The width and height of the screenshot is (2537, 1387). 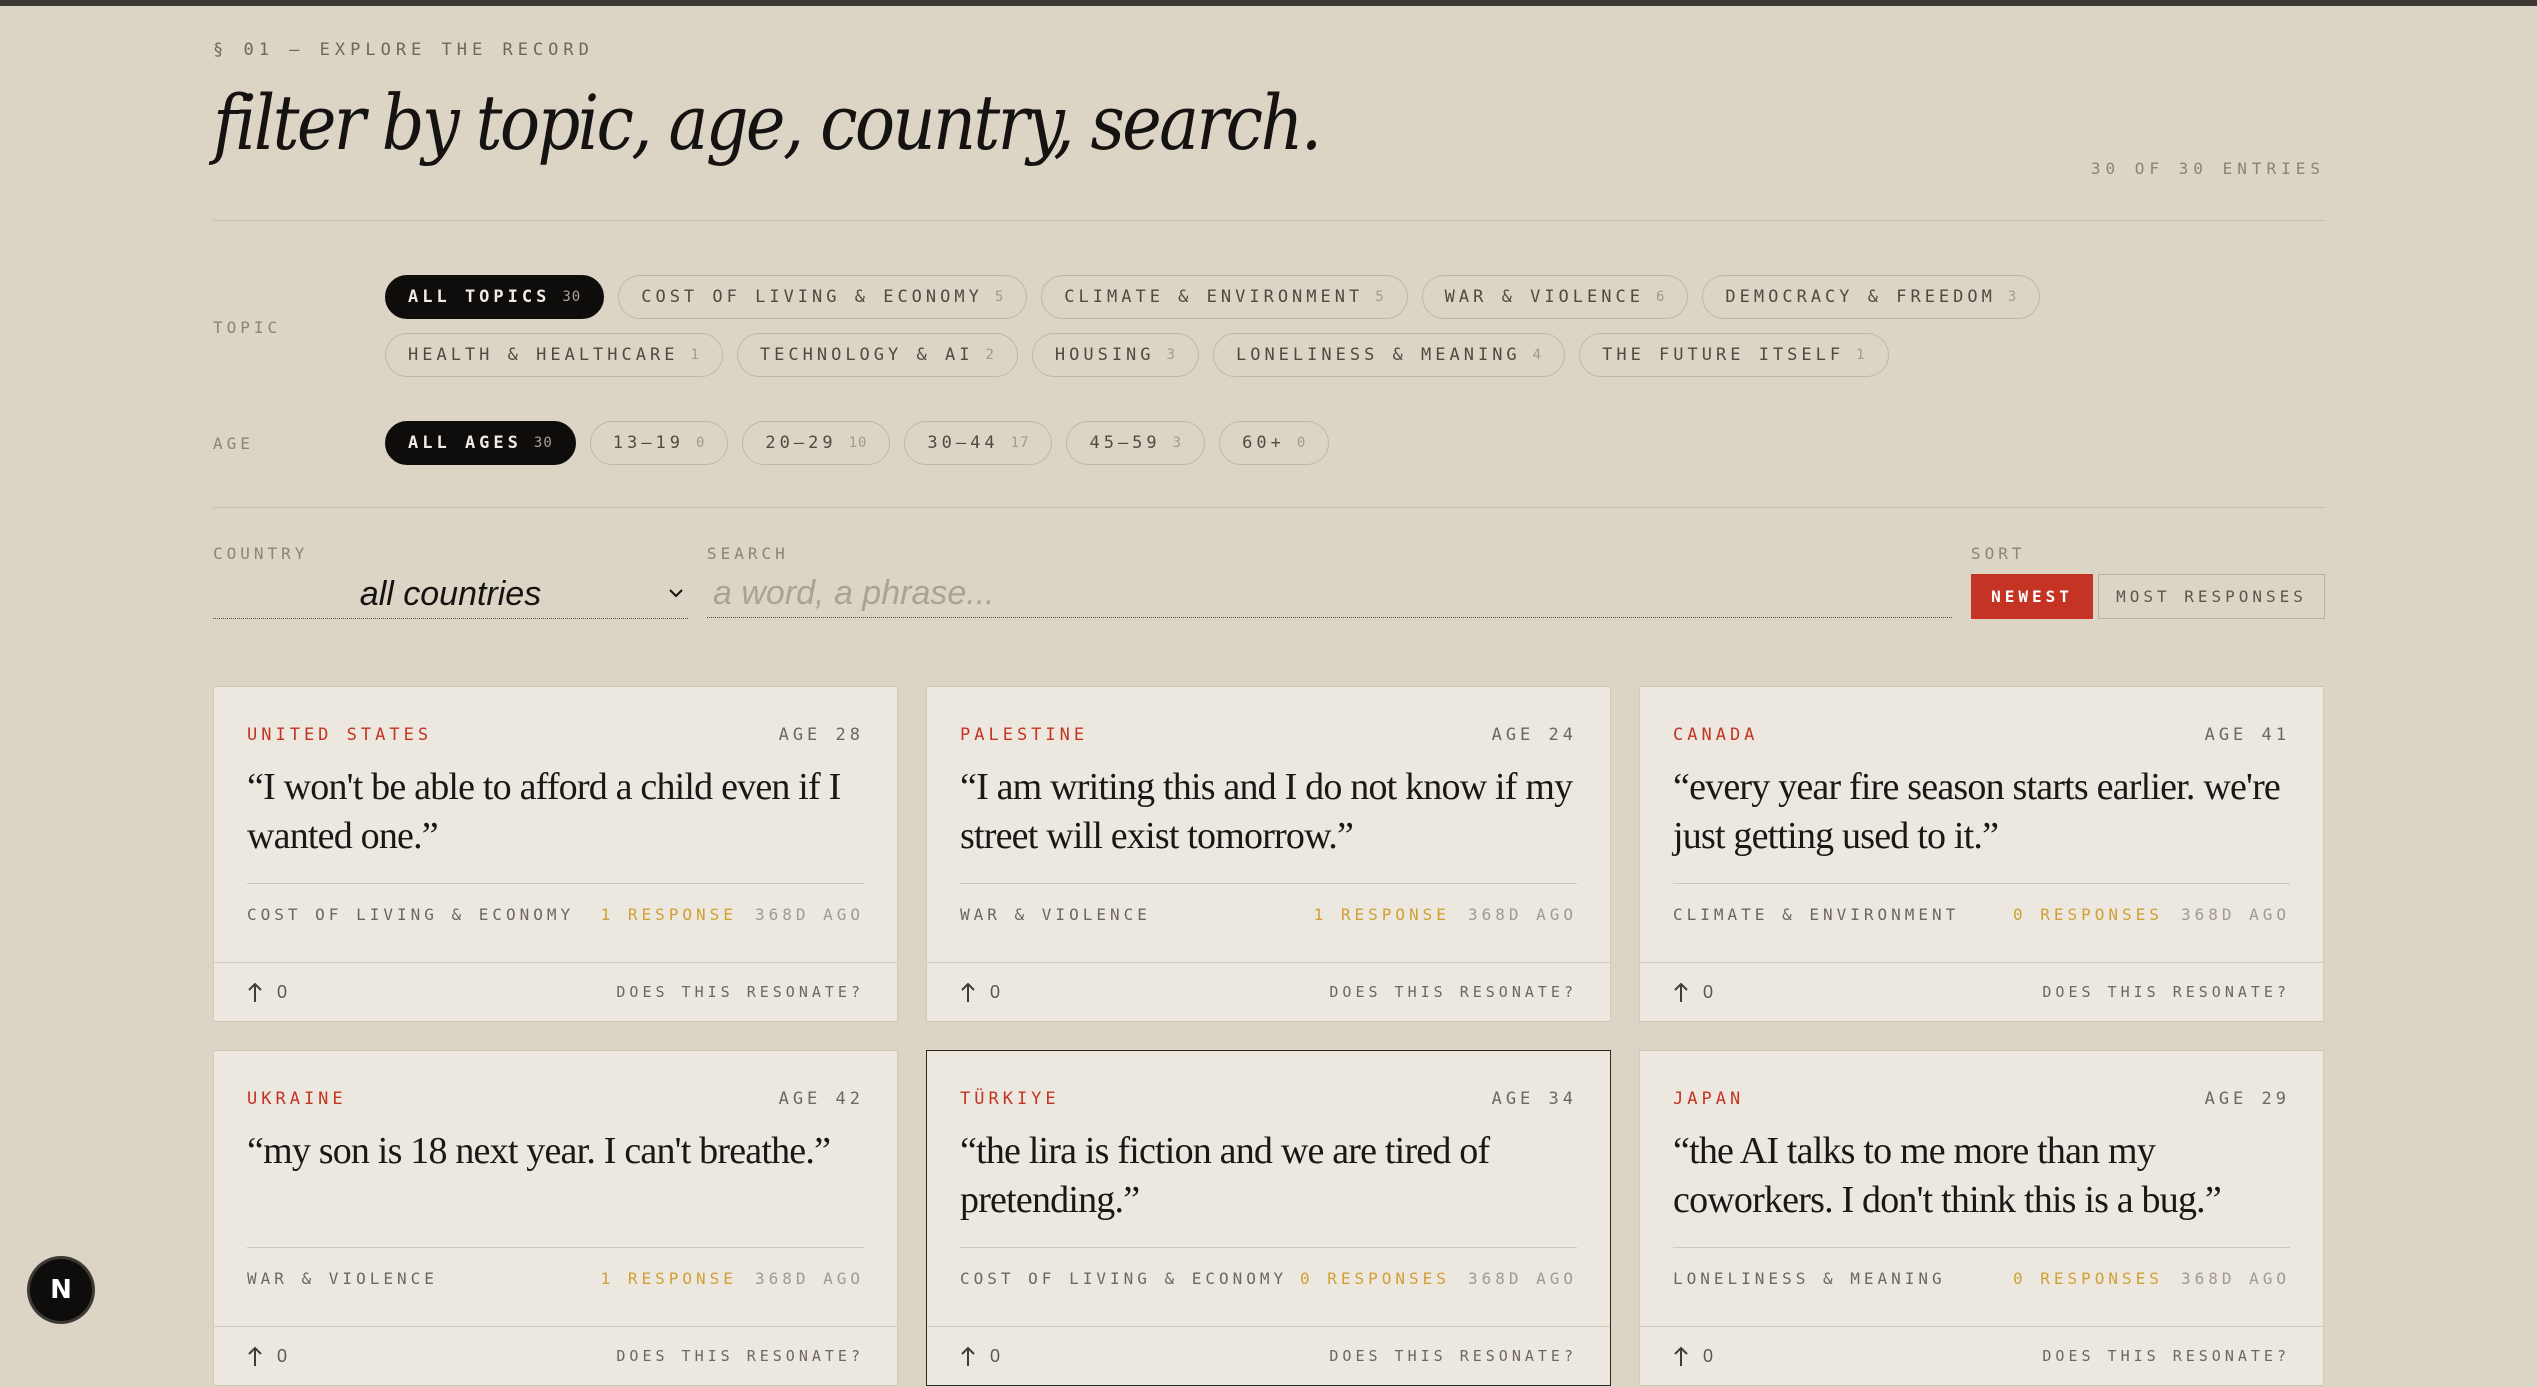 I want to click on topic-chip-7: HOUSING 3, so click(x=1115, y=355).